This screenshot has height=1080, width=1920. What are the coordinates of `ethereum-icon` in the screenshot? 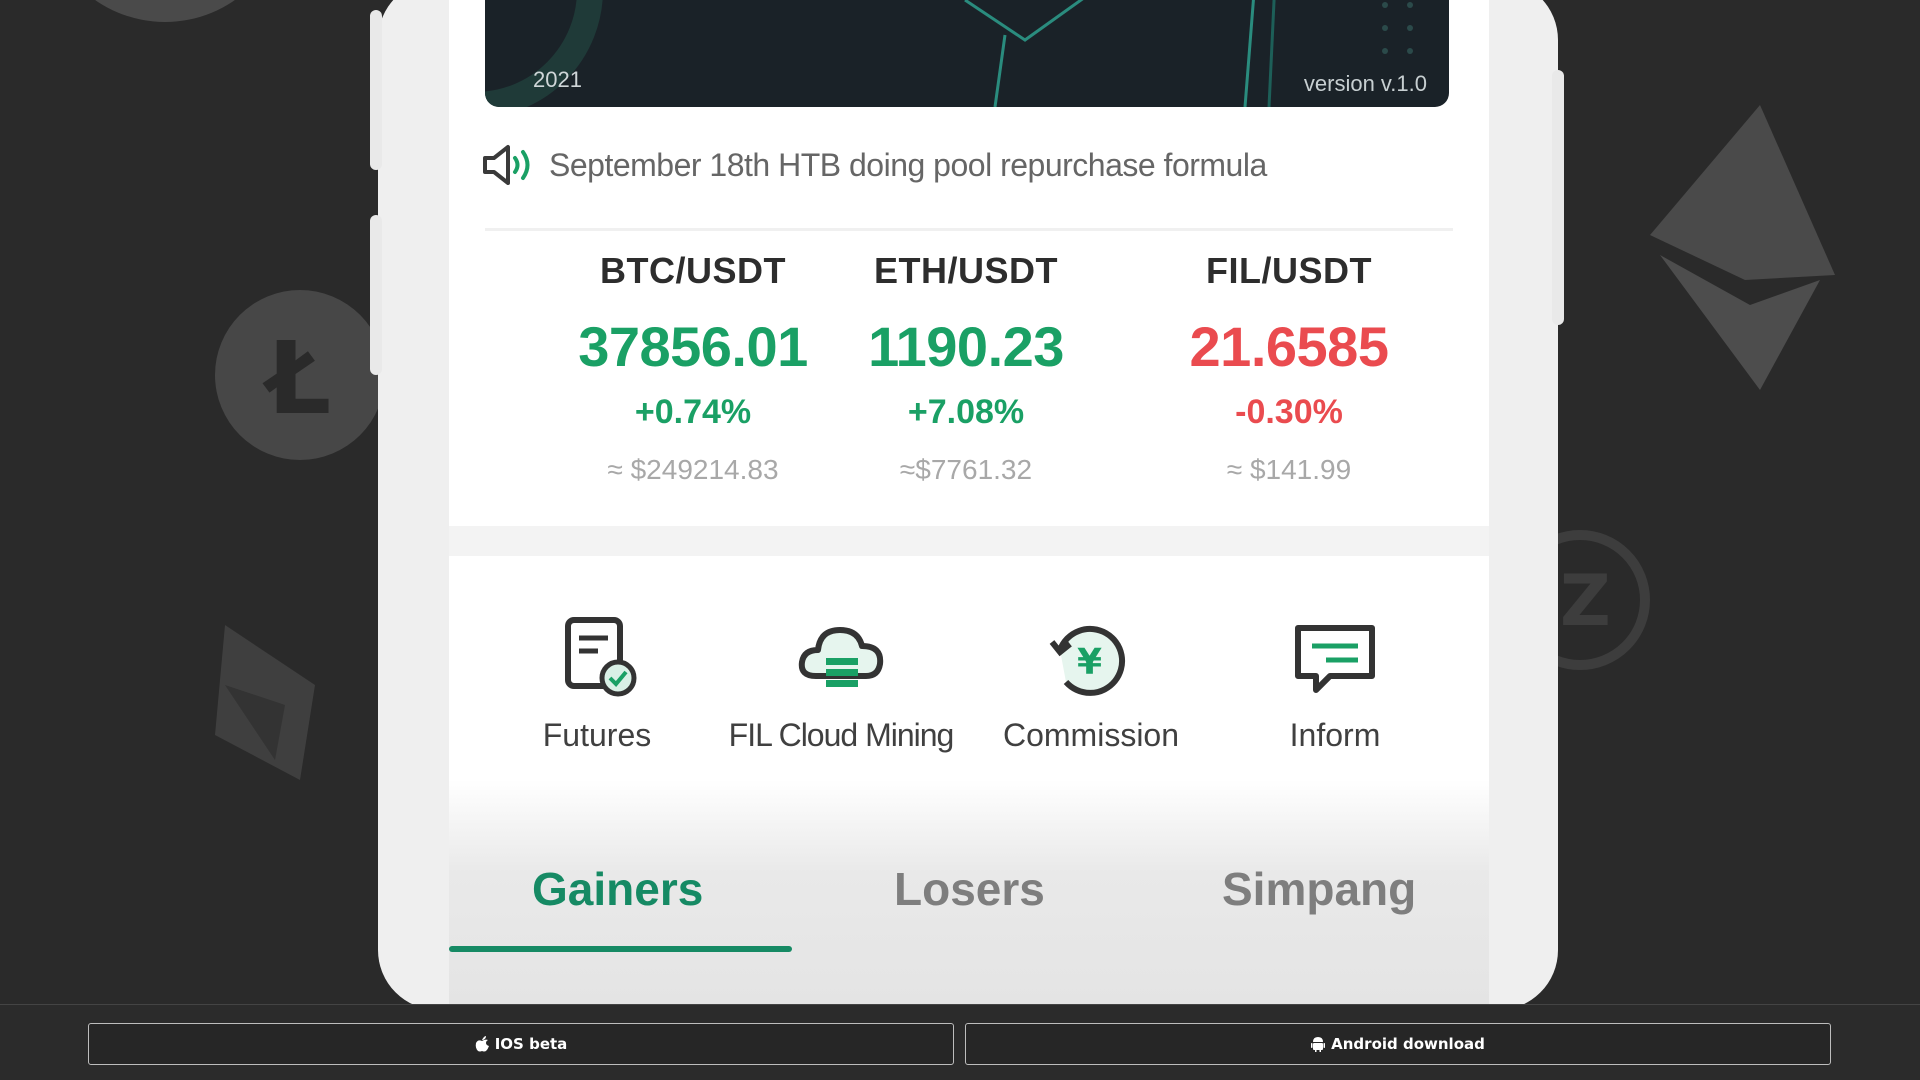 It's located at (1742, 247).